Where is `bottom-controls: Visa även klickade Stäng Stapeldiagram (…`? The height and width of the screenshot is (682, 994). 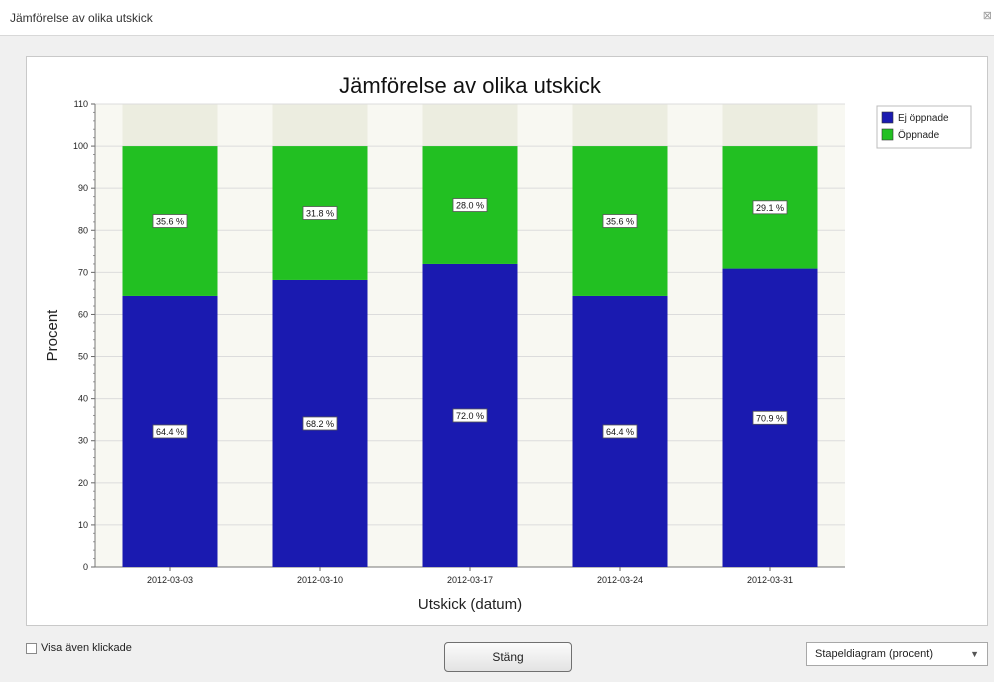 bottom-controls: Visa även klickade Stäng Stapeldiagram (… is located at coordinates (497, 656).